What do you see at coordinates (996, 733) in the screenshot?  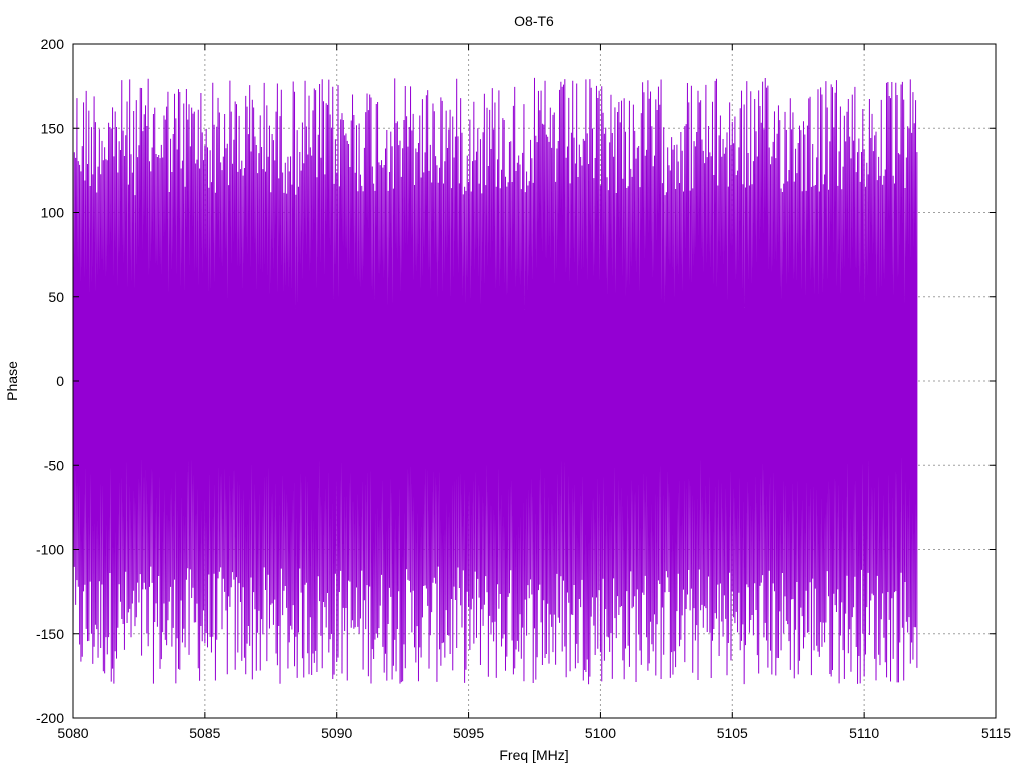 I see `x-tick-label: 5115` at bounding box center [996, 733].